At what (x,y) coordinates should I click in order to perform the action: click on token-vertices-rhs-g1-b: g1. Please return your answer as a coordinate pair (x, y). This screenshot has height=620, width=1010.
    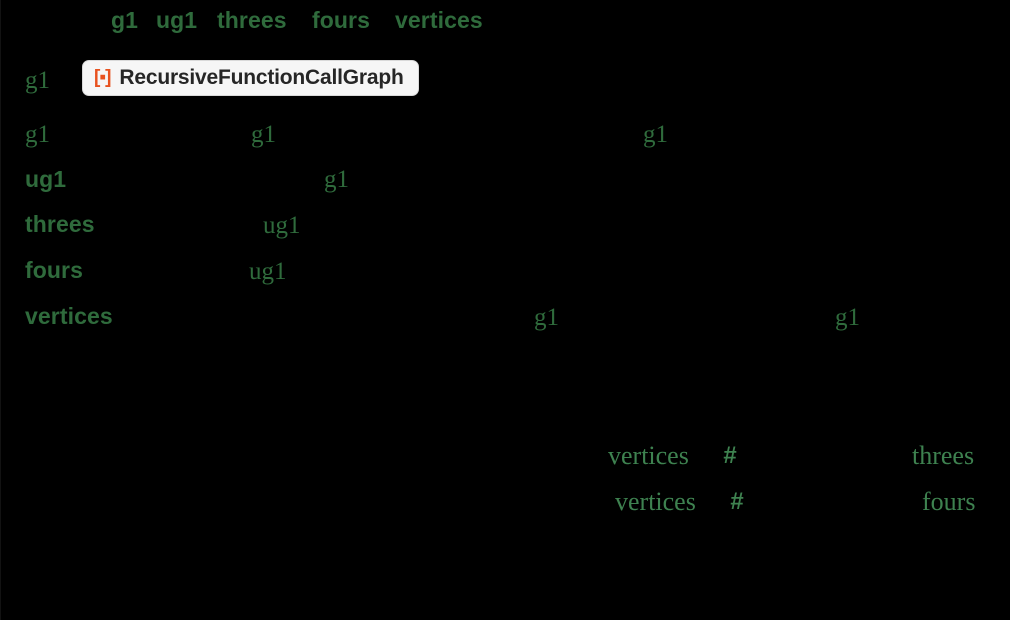
    Looking at the image, I should click on (847, 317).